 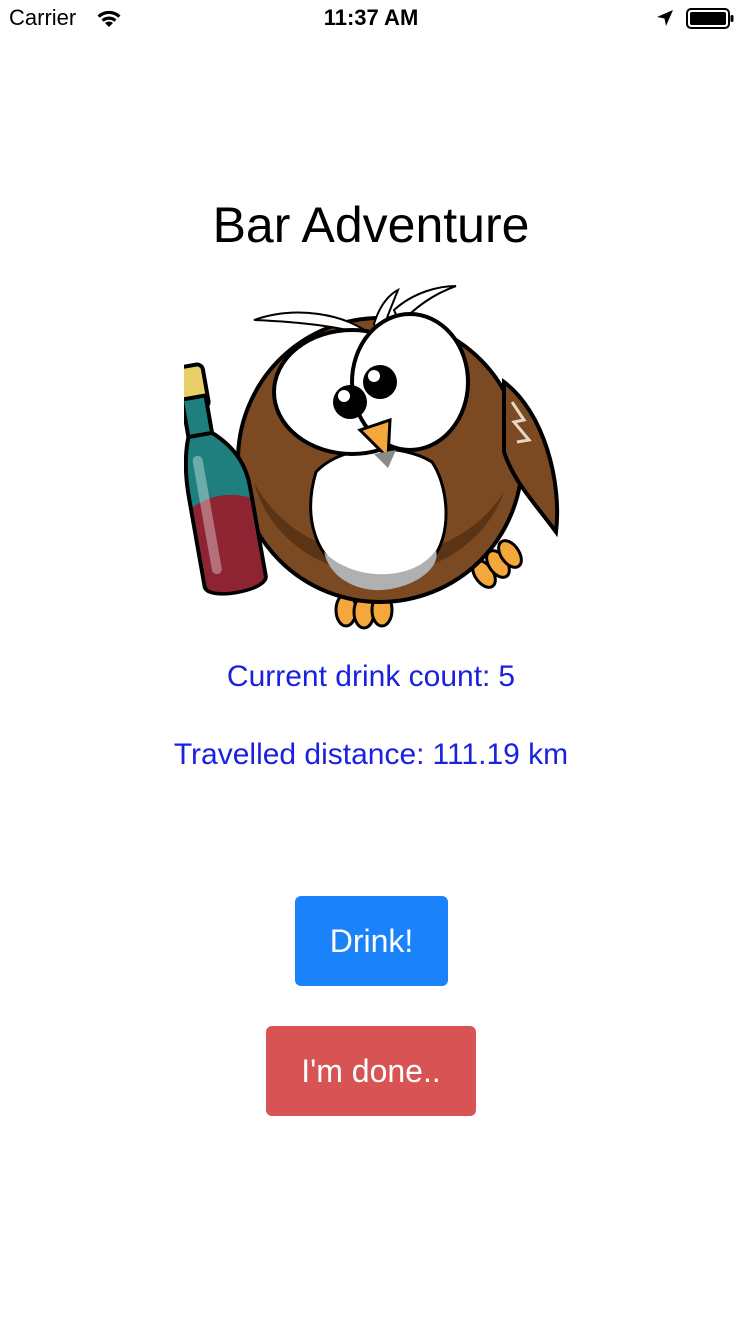 What do you see at coordinates (358, 676) in the screenshot?
I see `drink-count-label: Current drink count:` at bounding box center [358, 676].